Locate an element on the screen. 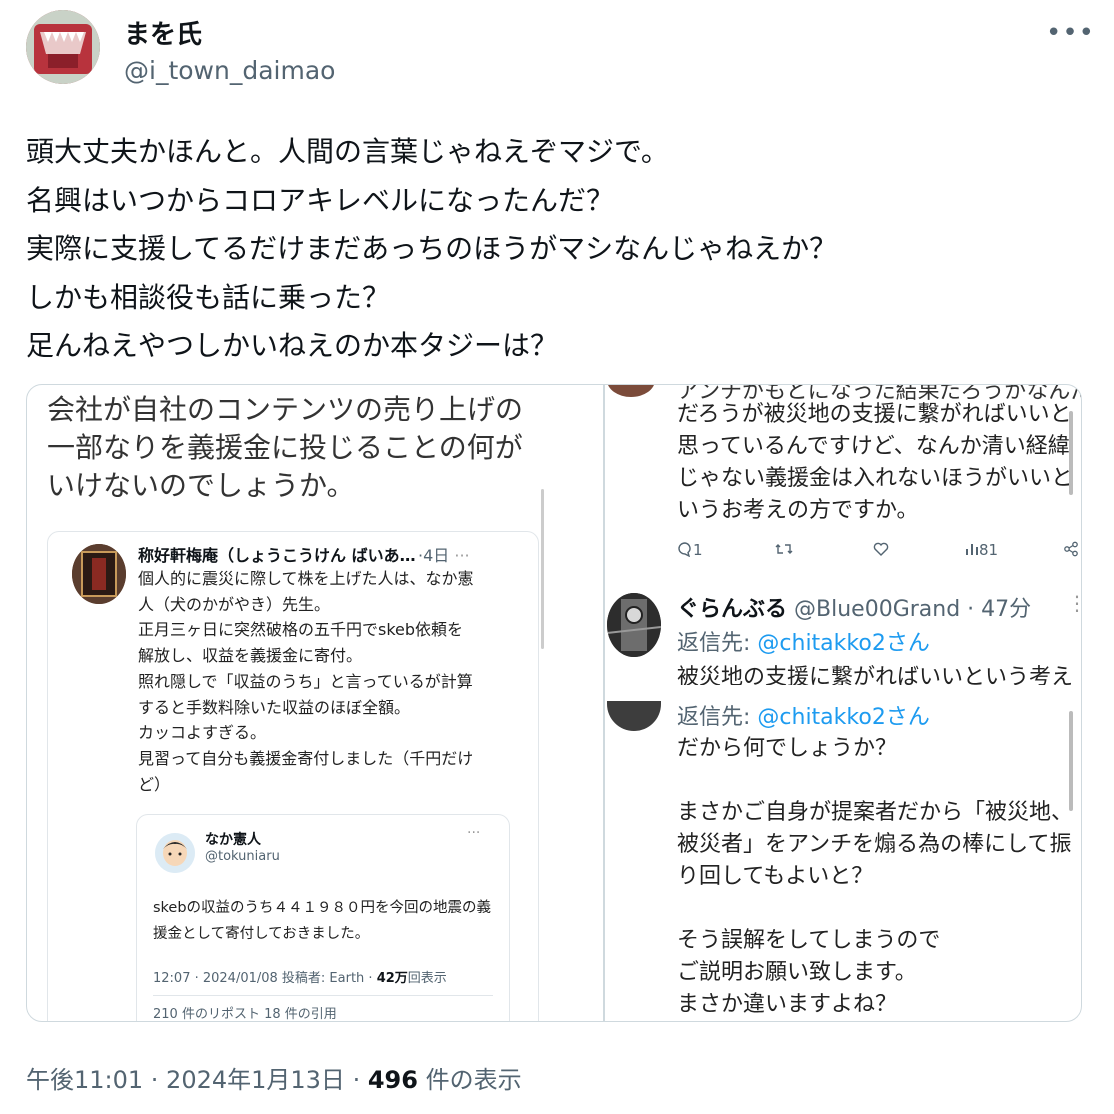 This screenshot has width=1114, height=1114. tweet-line: 実際に支援してるだけまだあっちのほうがマシなんじゃねえか？ is located at coordinates (432, 248).